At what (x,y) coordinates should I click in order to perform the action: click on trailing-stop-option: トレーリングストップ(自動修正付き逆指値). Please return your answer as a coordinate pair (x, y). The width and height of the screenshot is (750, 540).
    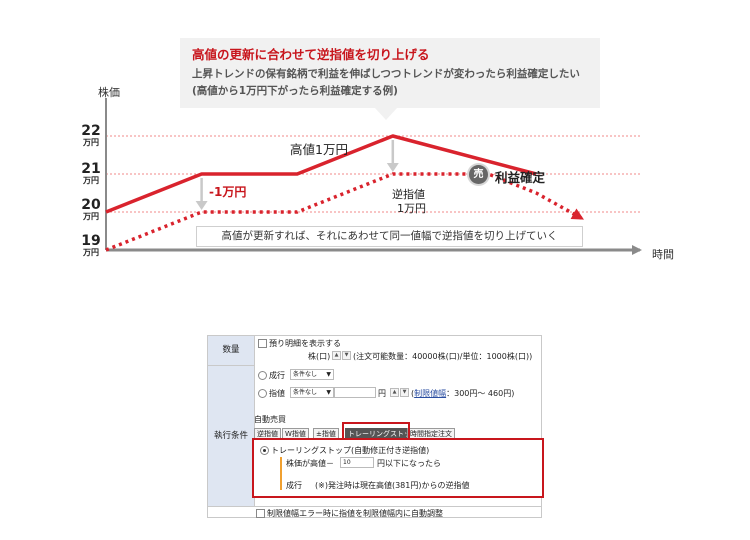
    Looking at the image, I should click on (344, 450).